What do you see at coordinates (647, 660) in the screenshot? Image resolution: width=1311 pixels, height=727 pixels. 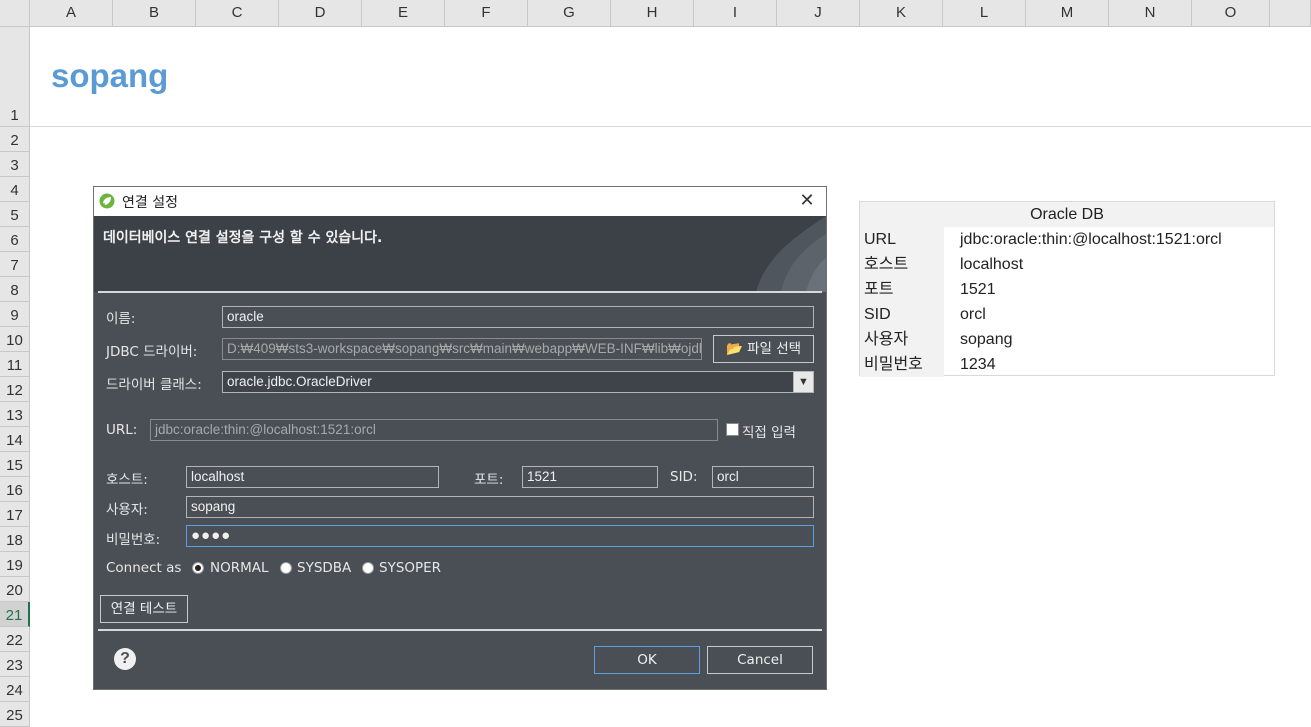 I see `ok-button: OK` at bounding box center [647, 660].